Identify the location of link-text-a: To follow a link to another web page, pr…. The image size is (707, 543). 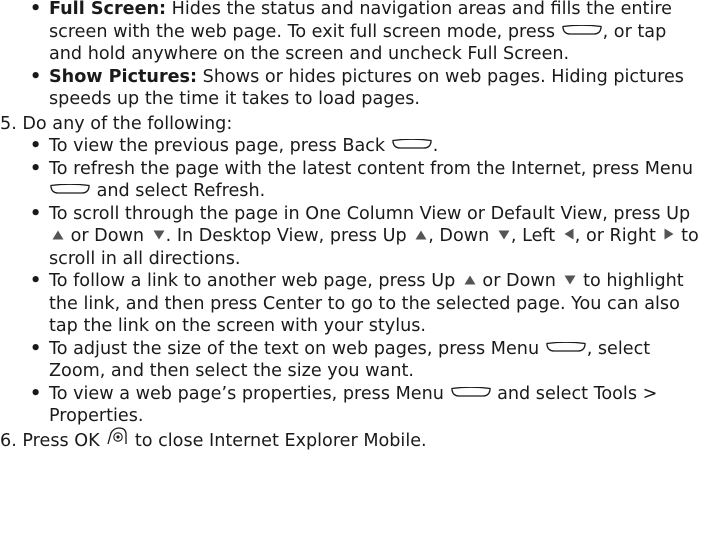
(255, 281).